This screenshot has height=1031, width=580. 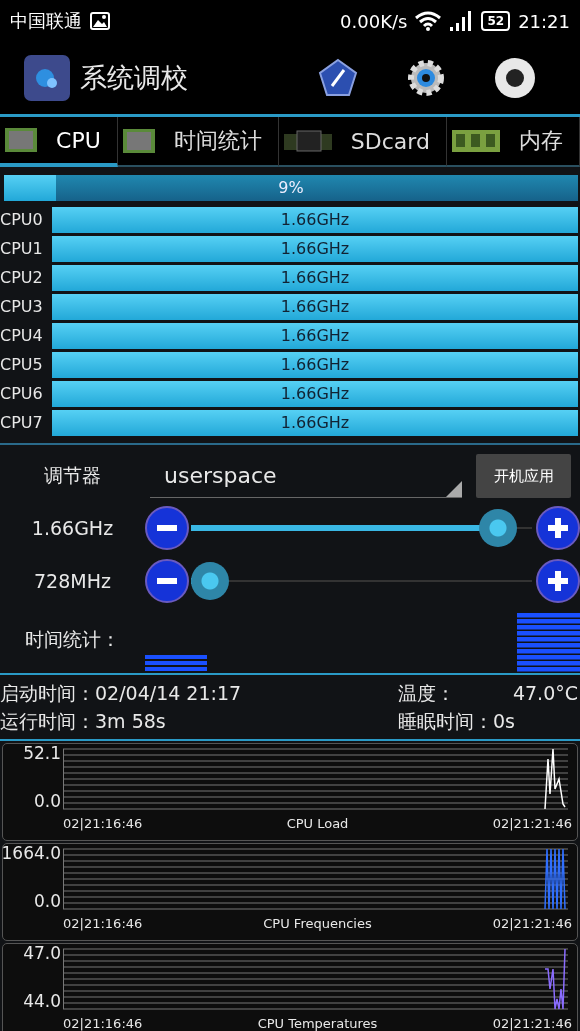 I want to click on battery-indicator: 52, so click(x=496, y=21).